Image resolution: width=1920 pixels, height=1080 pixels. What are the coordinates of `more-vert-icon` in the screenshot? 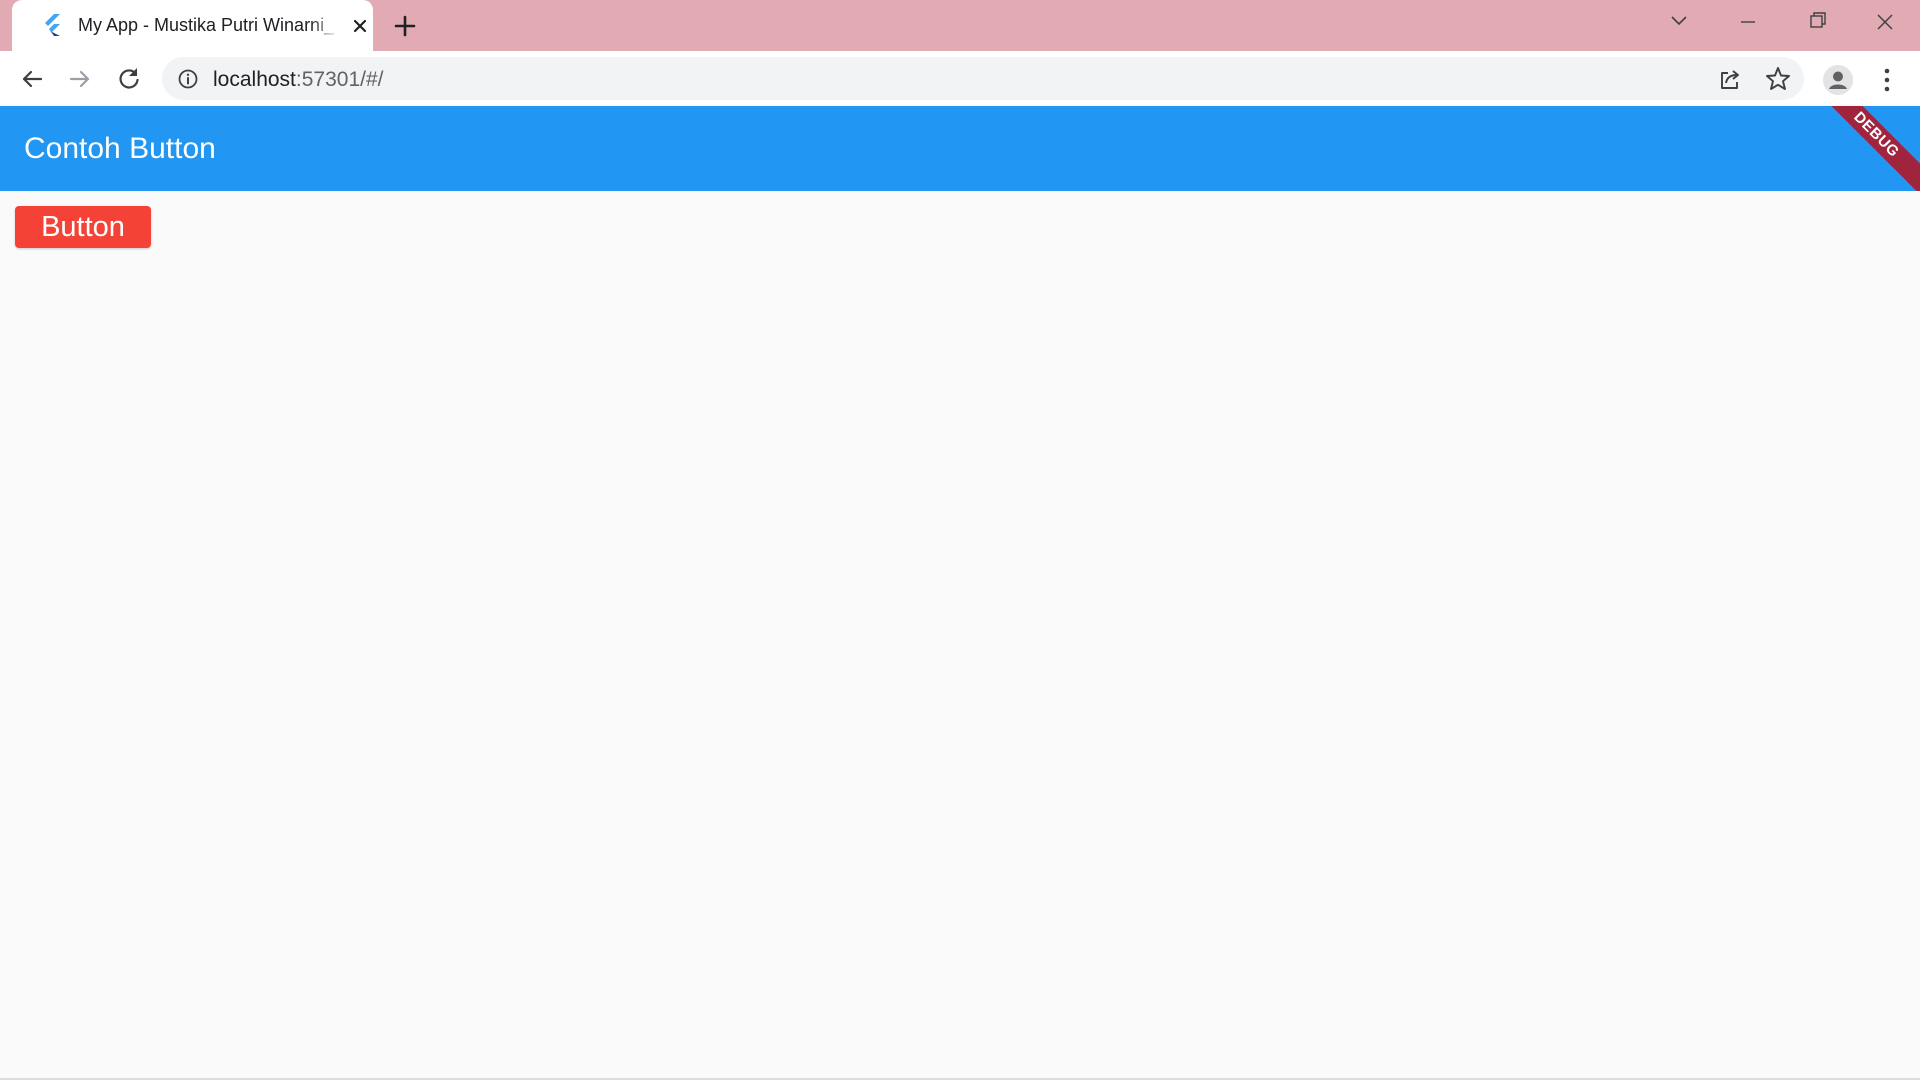 It's located at (1887, 80).